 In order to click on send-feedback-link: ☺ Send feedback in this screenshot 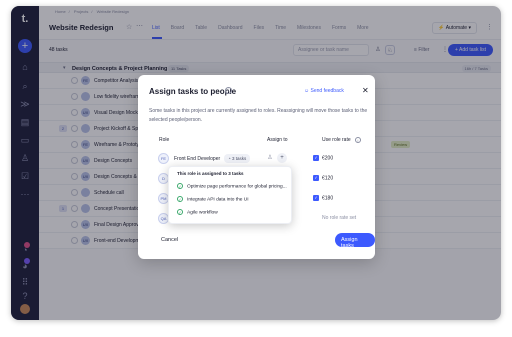, I will do `click(324, 91)`.